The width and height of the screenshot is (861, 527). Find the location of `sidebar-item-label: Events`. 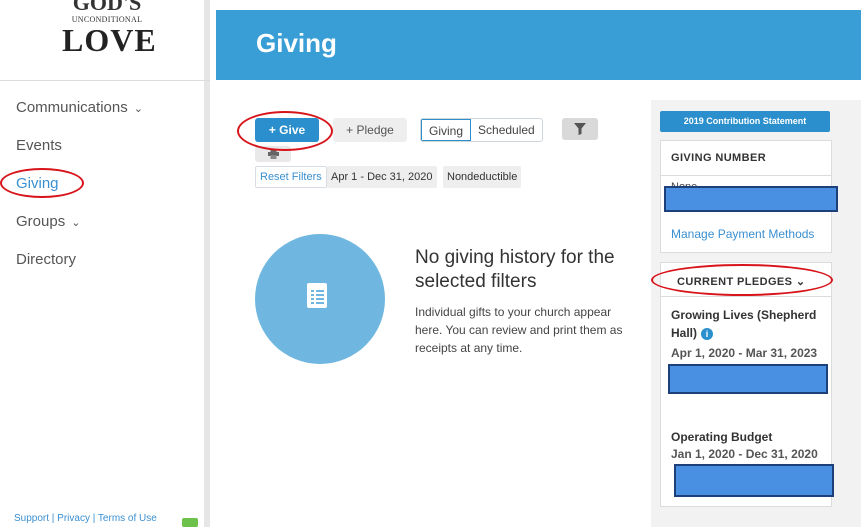

sidebar-item-label: Events is located at coordinates (39, 145).